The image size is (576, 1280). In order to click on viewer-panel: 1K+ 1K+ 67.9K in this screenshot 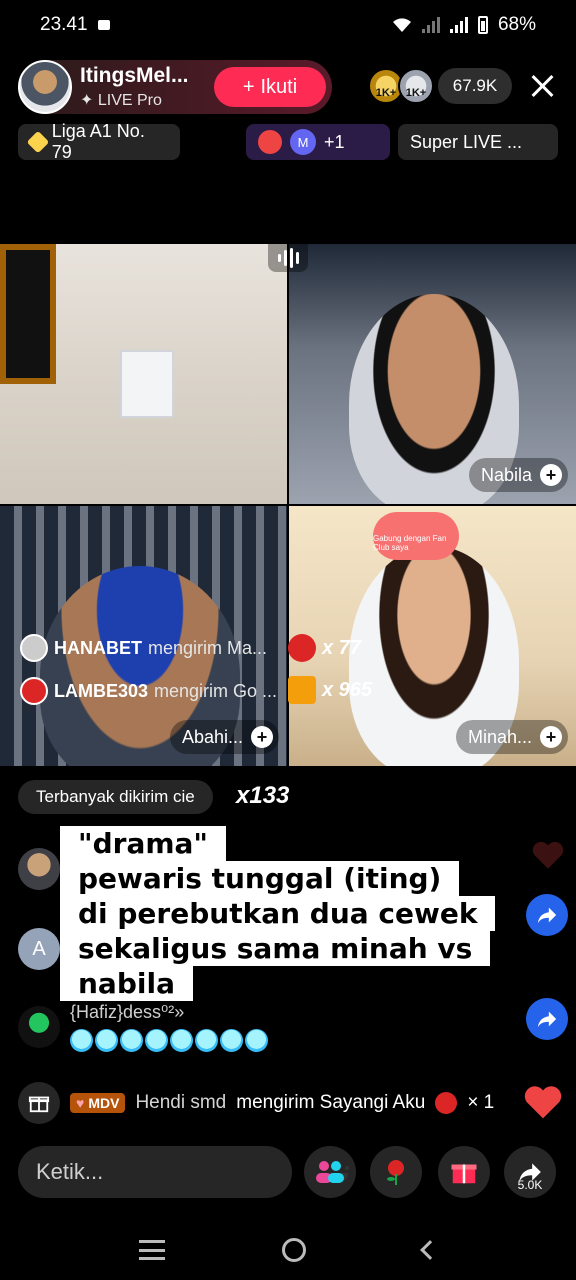, I will do `click(440, 86)`.